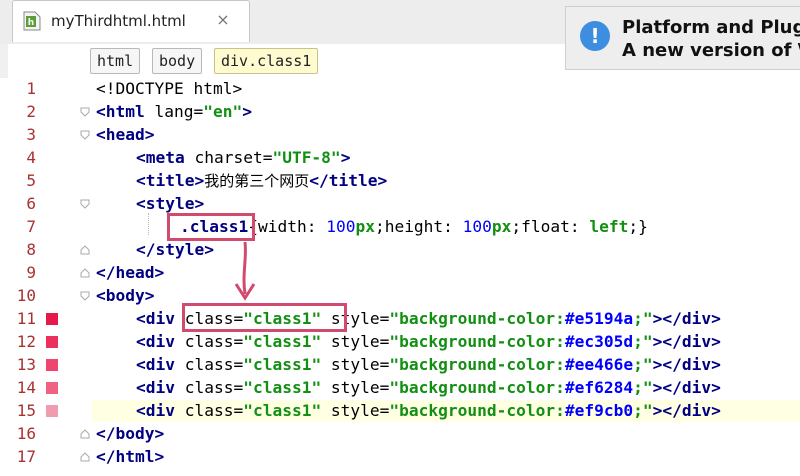 The height and width of the screenshot is (476, 800). I want to click on line-number: 4, so click(31, 157).